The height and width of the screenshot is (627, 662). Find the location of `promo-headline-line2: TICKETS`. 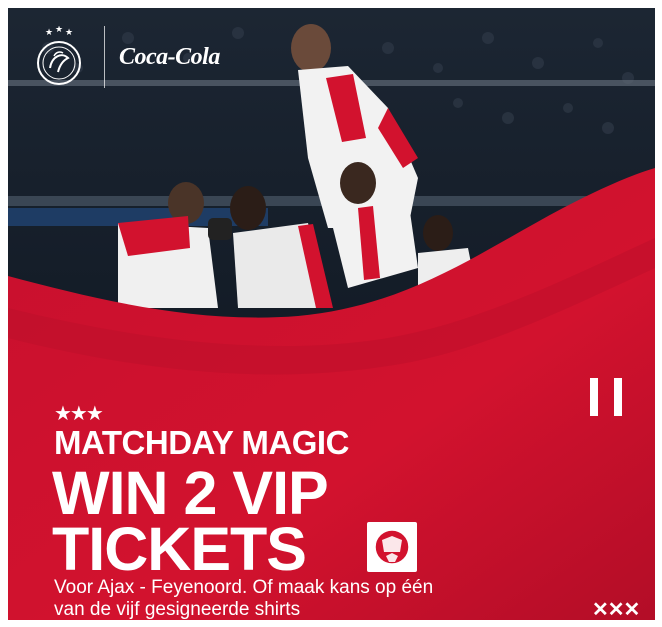

promo-headline-line2: TICKETS is located at coordinates (179, 549).